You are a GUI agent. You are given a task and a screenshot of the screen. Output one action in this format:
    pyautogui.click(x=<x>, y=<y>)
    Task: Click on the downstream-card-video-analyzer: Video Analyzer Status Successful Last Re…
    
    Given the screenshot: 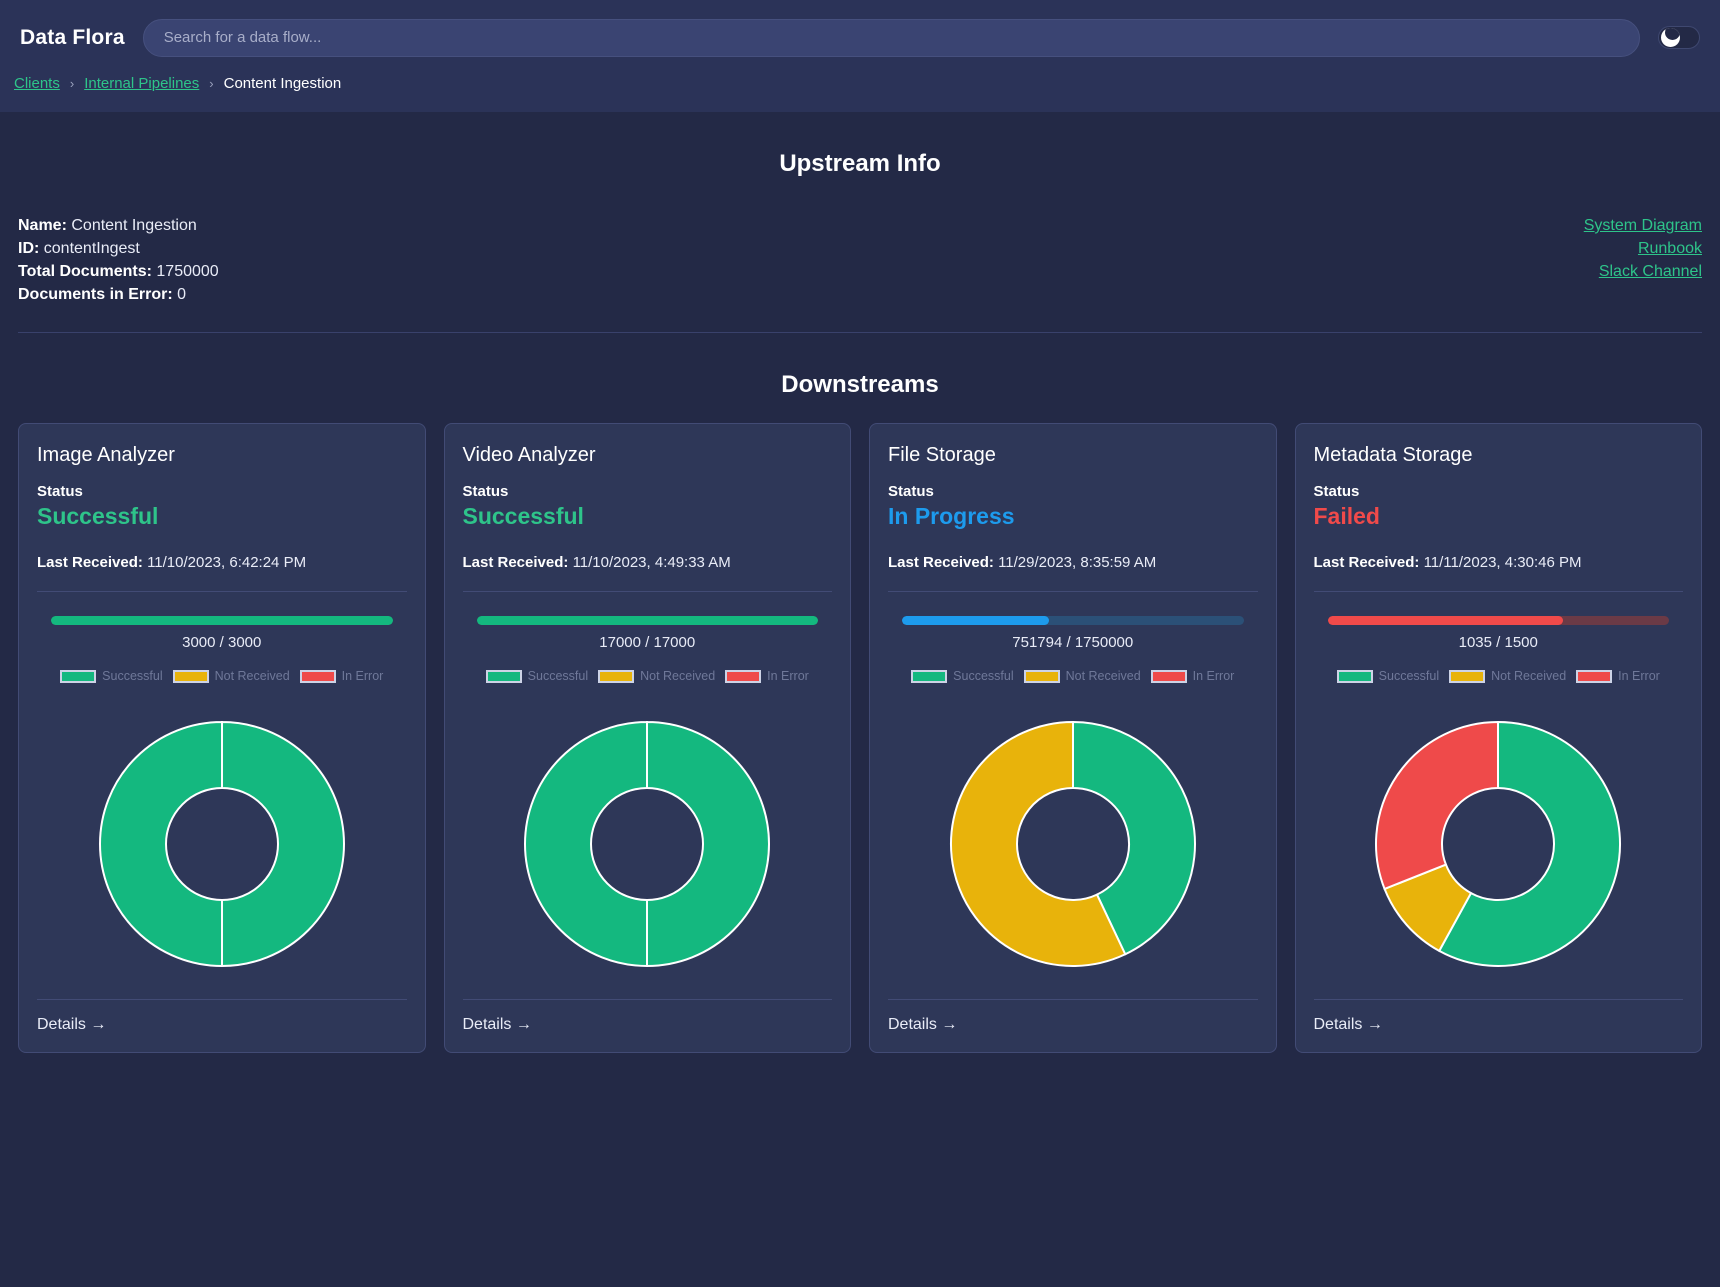 What is the action you would take?
    pyautogui.click(x=647, y=738)
    